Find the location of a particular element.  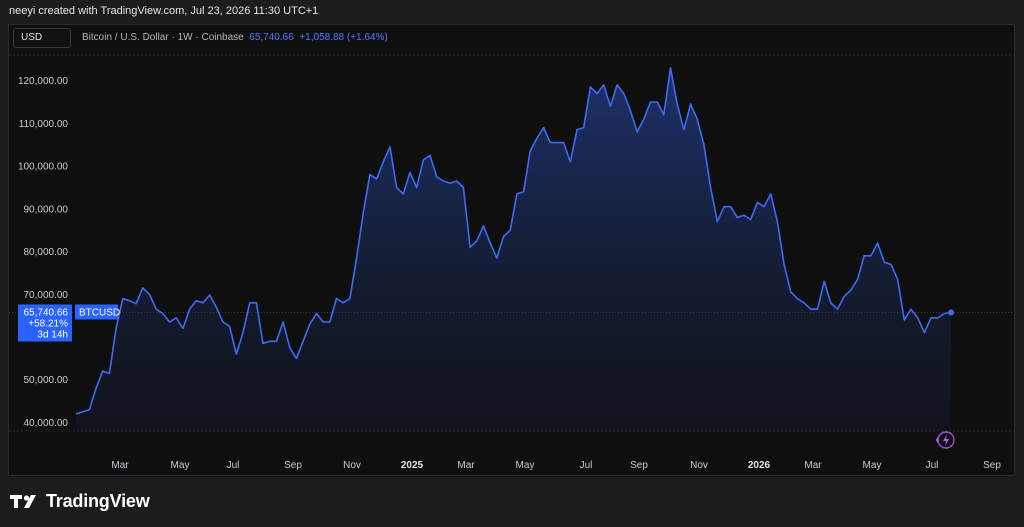

x-tick-label: 2026 is located at coordinates (759, 465).